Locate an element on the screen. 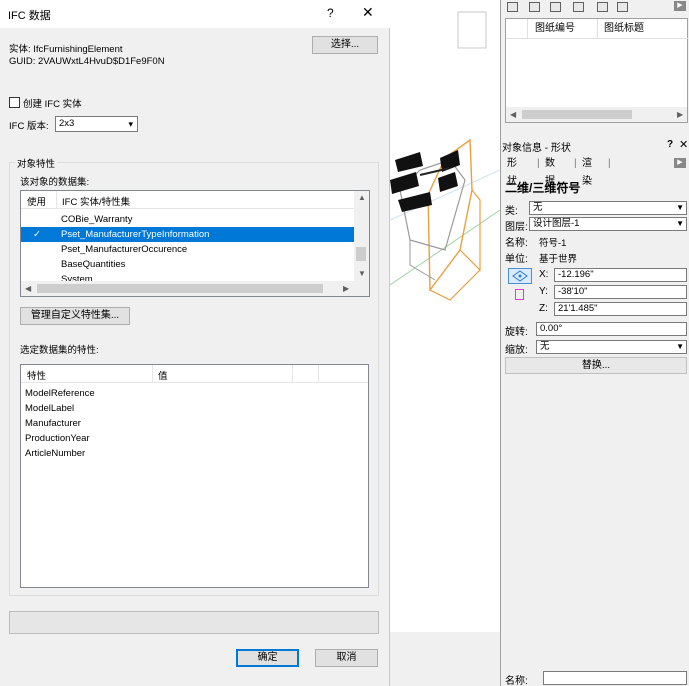 This screenshot has height=686, width=689. ok-button: 确定 is located at coordinates (267, 658).